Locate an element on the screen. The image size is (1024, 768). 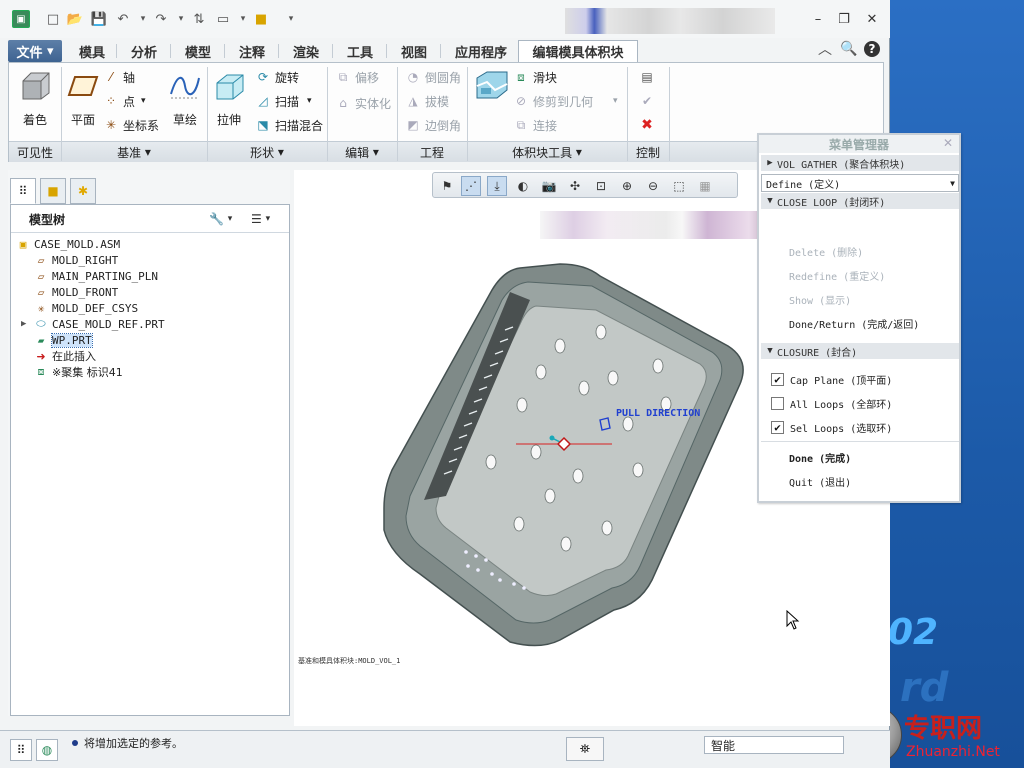
datum-display-icon: ⋰ is located at coordinates (471, 186).